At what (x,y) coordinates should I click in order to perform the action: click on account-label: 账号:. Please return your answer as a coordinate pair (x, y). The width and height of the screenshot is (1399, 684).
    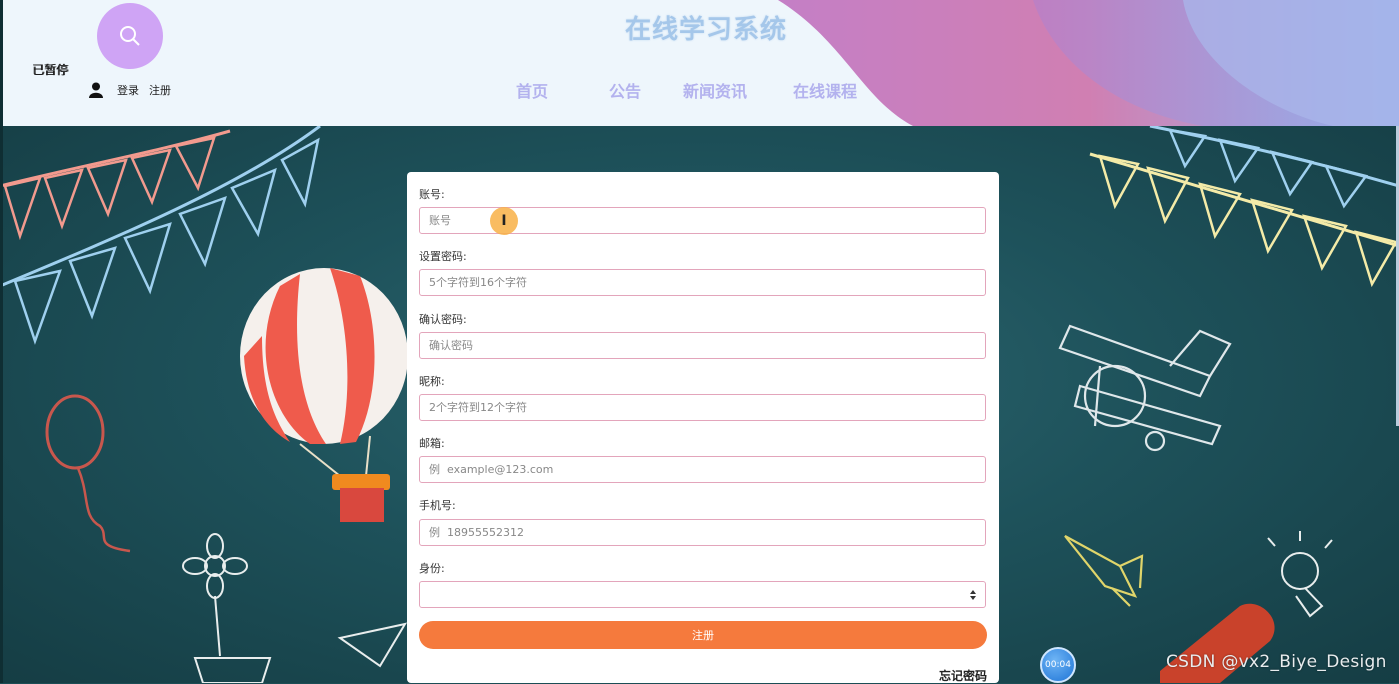
    Looking at the image, I should click on (432, 194).